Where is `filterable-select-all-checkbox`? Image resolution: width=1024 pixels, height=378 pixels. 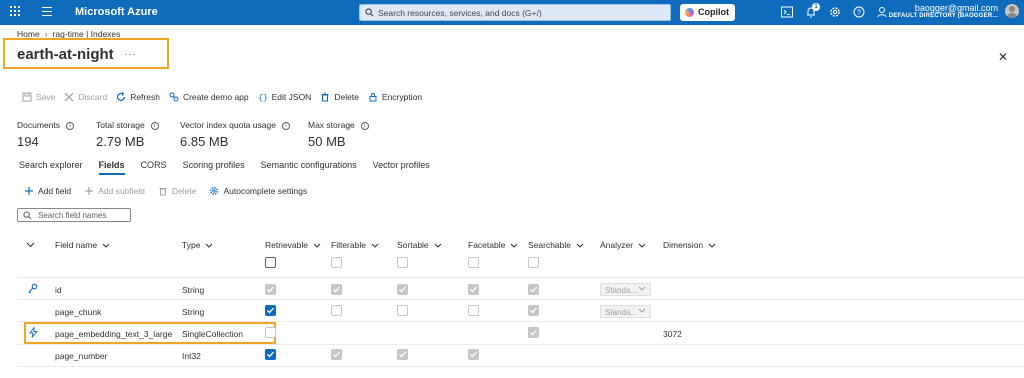 filterable-select-all-checkbox is located at coordinates (336, 262).